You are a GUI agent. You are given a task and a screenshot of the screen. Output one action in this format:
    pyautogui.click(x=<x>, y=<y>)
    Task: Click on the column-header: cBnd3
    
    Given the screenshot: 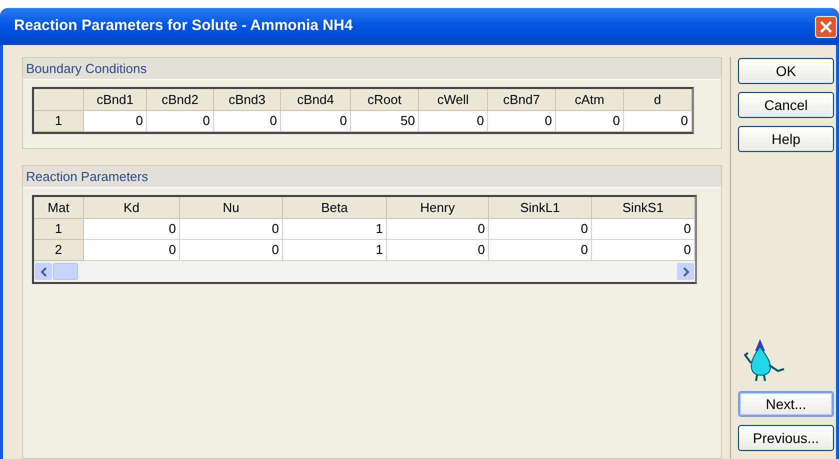 What is the action you would take?
    pyautogui.click(x=247, y=100)
    